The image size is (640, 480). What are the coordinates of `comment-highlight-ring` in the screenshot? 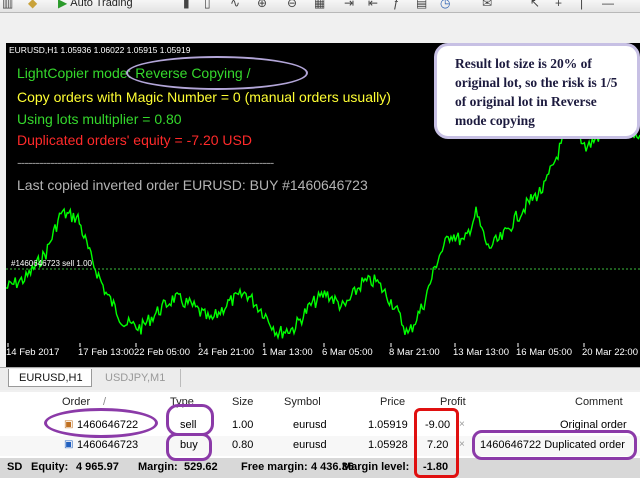 It's located at (554, 445).